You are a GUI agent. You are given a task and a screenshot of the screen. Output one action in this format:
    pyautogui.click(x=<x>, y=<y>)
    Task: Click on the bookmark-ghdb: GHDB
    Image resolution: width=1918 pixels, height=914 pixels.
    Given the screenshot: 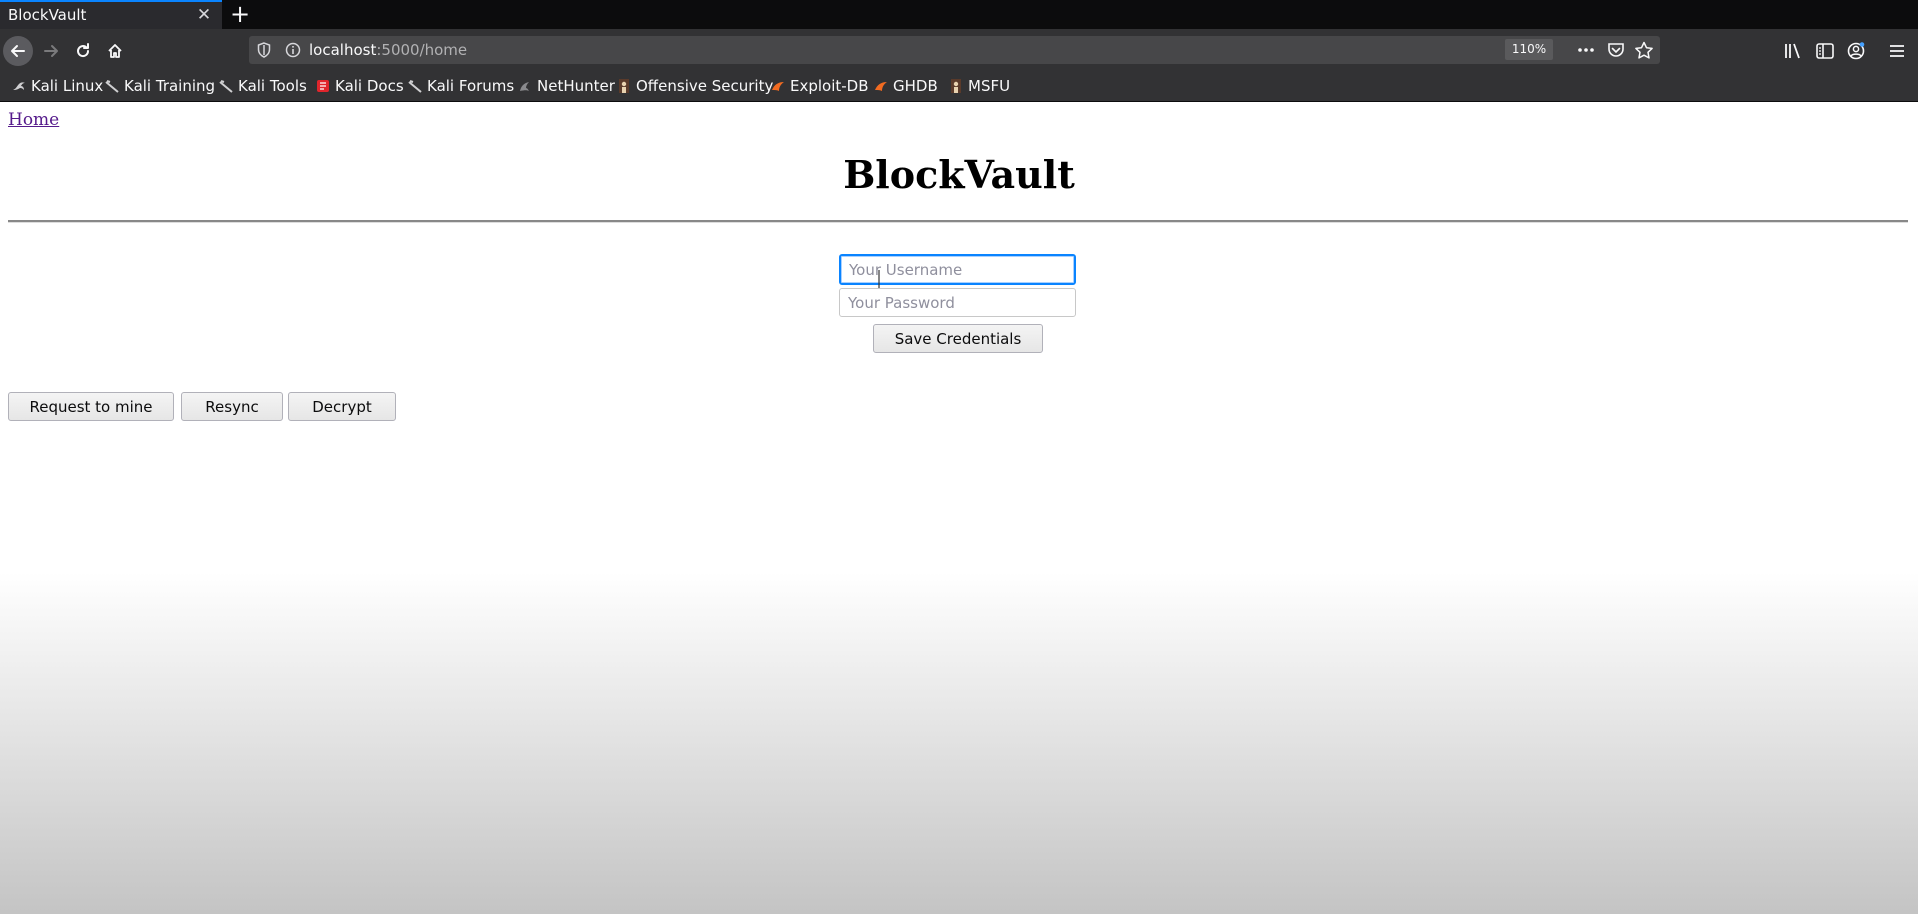 What is the action you would take?
    pyautogui.click(x=906, y=86)
    